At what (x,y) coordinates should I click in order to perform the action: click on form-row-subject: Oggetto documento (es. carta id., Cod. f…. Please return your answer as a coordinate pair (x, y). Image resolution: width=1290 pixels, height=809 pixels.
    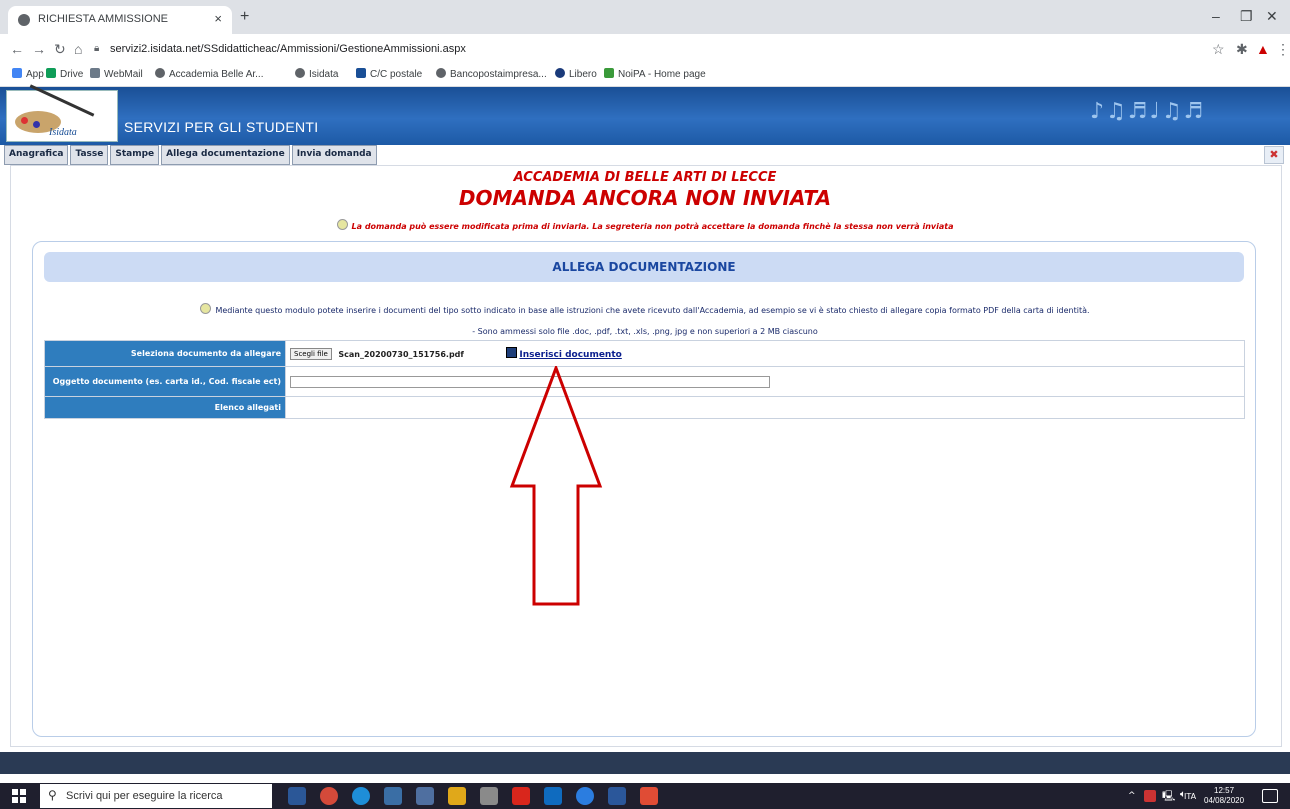
    Looking at the image, I should click on (644, 381).